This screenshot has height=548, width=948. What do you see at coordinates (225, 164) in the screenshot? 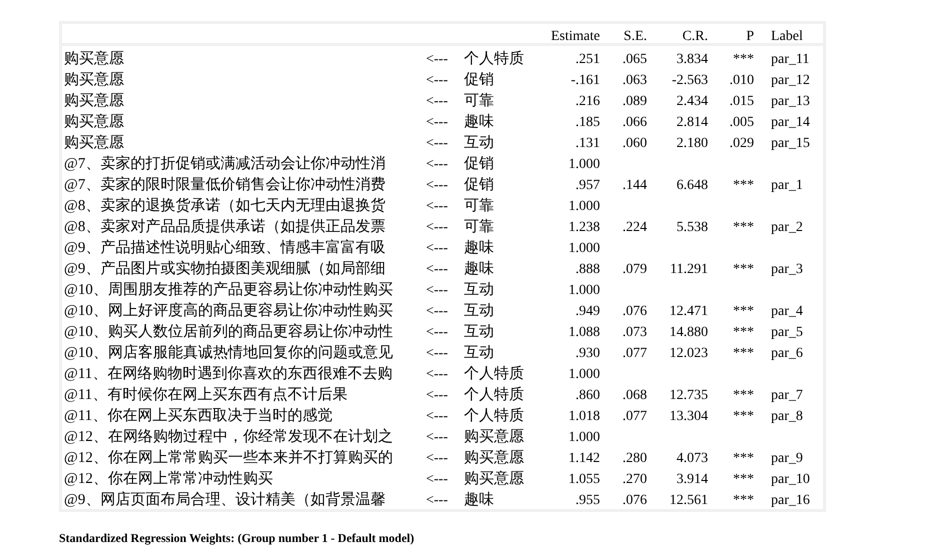
I see `table-cell: @7、卖家的打折促销或满减活动会让你冲动性消` at bounding box center [225, 164].